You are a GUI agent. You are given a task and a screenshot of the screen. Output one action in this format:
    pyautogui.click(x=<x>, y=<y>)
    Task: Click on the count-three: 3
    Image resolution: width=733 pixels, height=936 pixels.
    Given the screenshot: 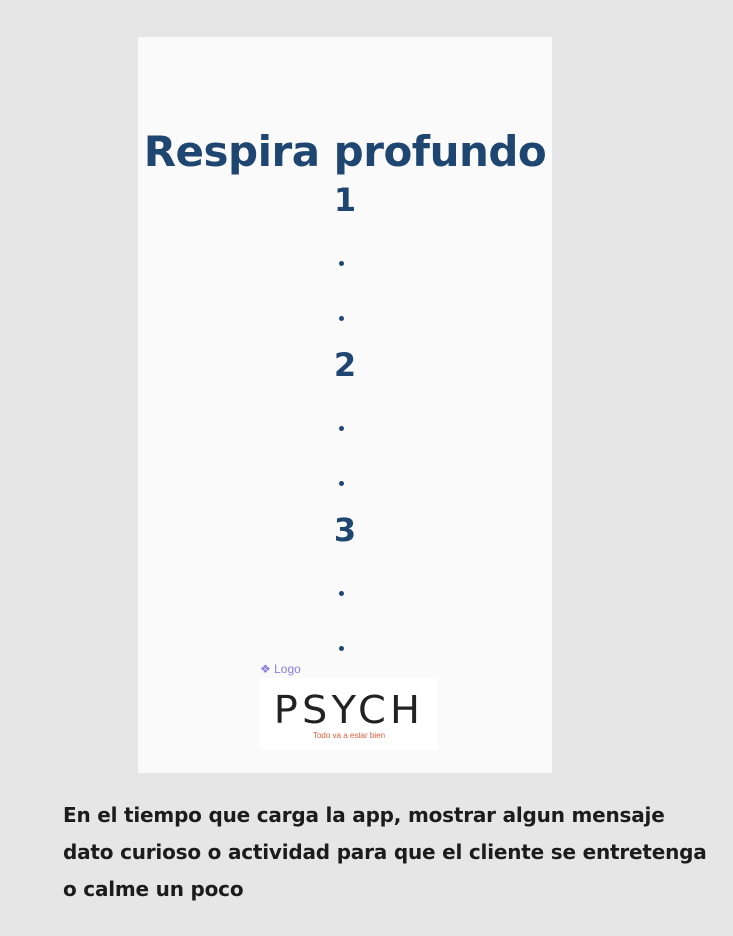 What is the action you would take?
    pyautogui.click(x=345, y=530)
    